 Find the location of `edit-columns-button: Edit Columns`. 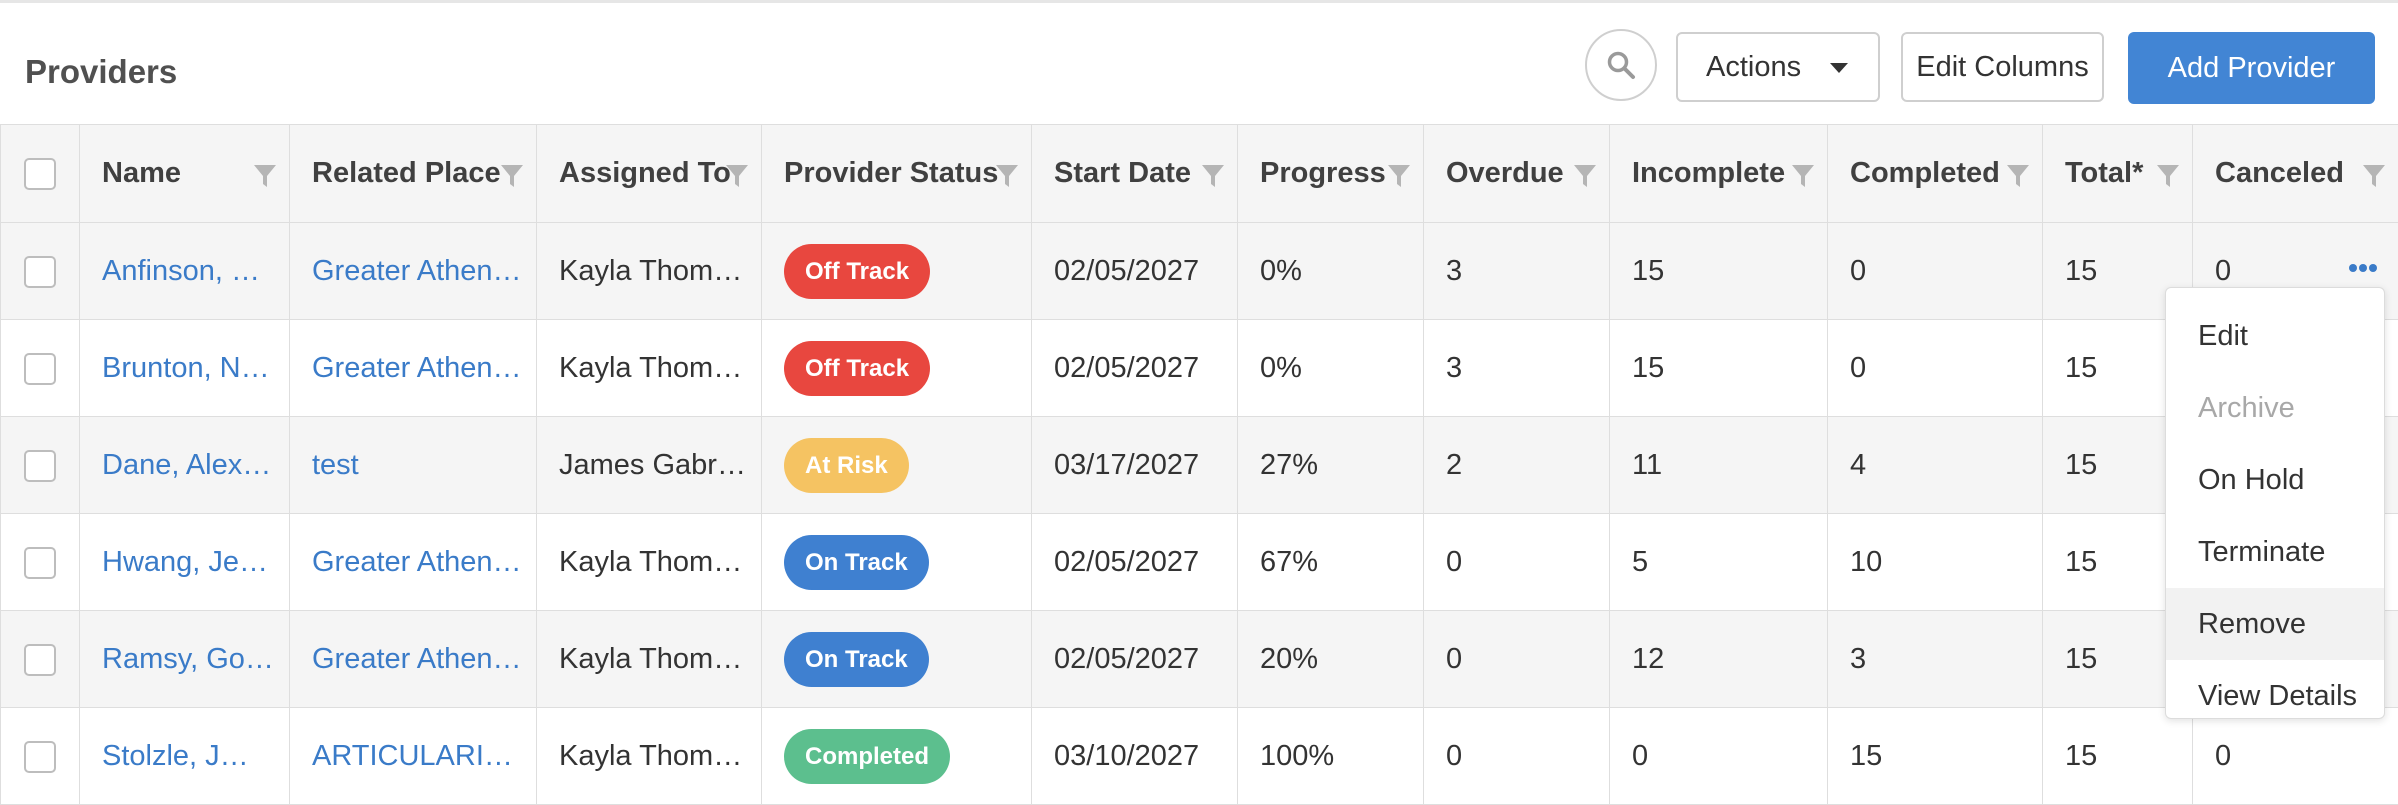

edit-columns-button: Edit Columns is located at coordinates (2002, 67).